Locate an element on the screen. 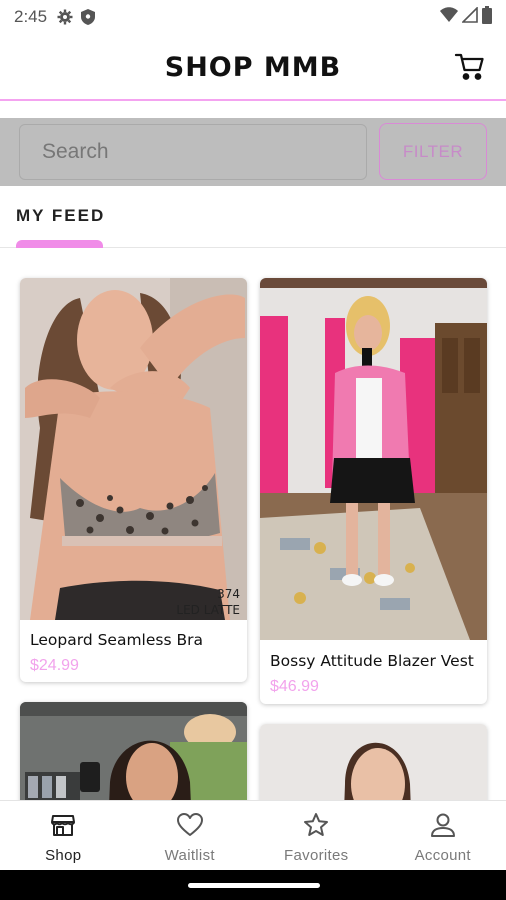 This screenshot has height=900, width=506. search-band: Search FILTER is located at coordinates (253, 152).